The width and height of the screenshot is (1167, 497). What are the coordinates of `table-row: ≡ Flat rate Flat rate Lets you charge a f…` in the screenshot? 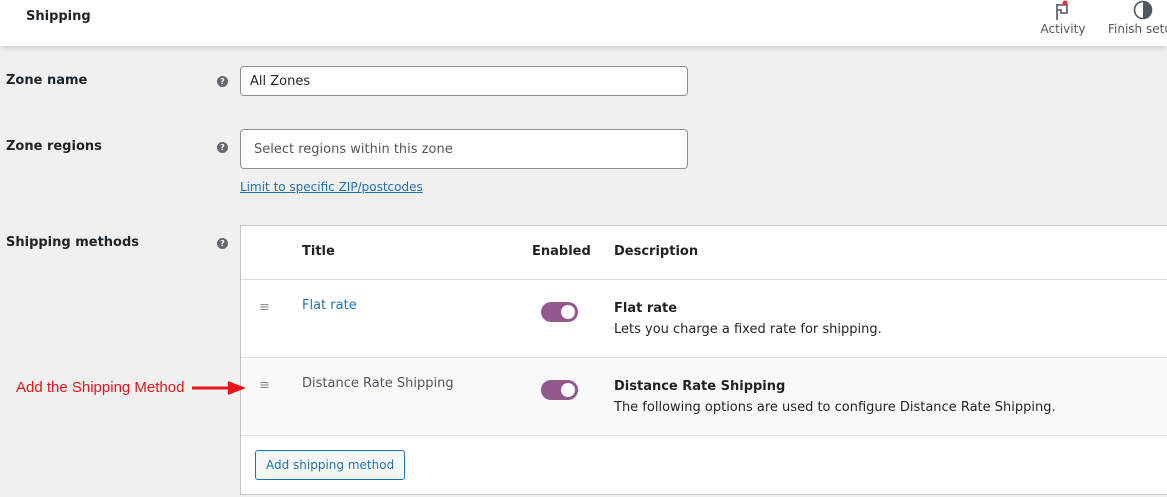 It's located at (704, 318).